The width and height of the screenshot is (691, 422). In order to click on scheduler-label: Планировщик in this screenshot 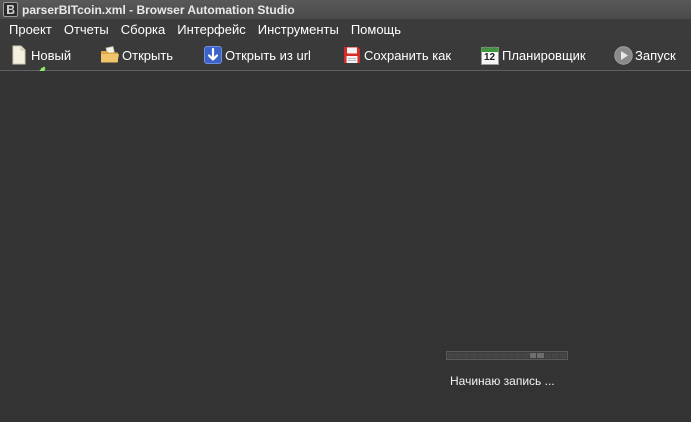, I will do `click(544, 55)`.